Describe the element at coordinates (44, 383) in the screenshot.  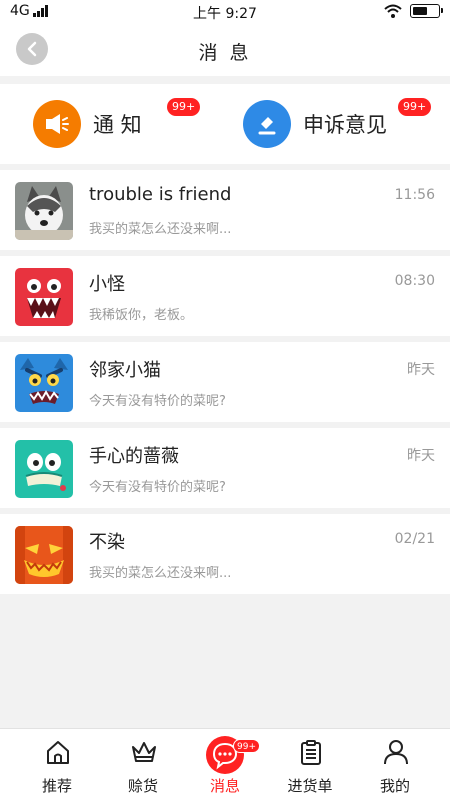
I see `blue-monster-avatar` at that location.